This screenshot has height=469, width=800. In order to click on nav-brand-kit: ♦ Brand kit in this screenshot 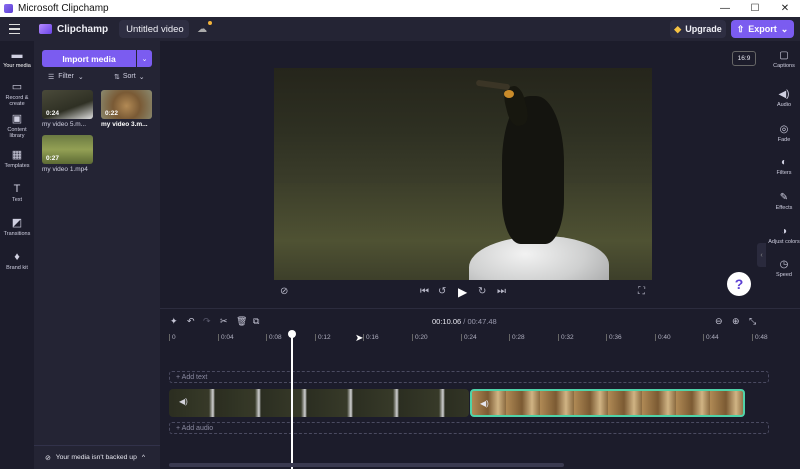, I will do `click(17, 261)`.